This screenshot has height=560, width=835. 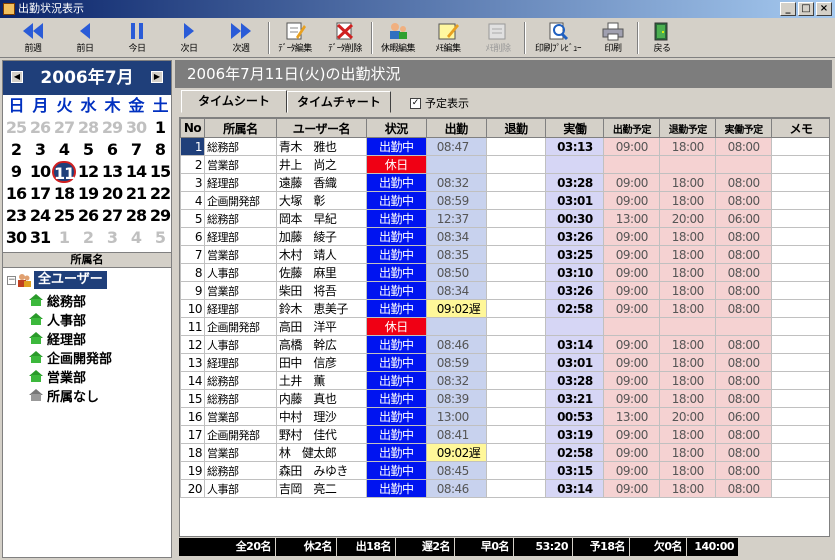 What do you see at coordinates (57, 280) in the screenshot?
I see `tree-root-all-users: − 全ユーザー` at bounding box center [57, 280].